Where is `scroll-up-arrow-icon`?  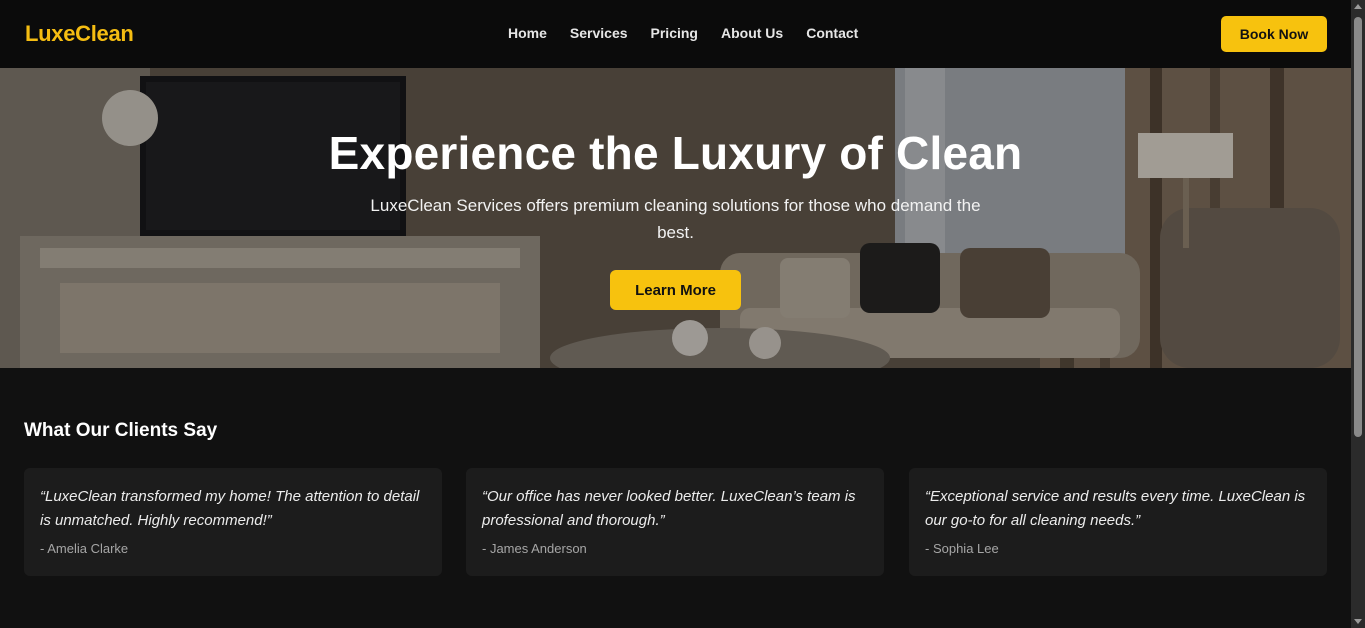
scroll-up-arrow-icon is located at coordinates (1358, 6).